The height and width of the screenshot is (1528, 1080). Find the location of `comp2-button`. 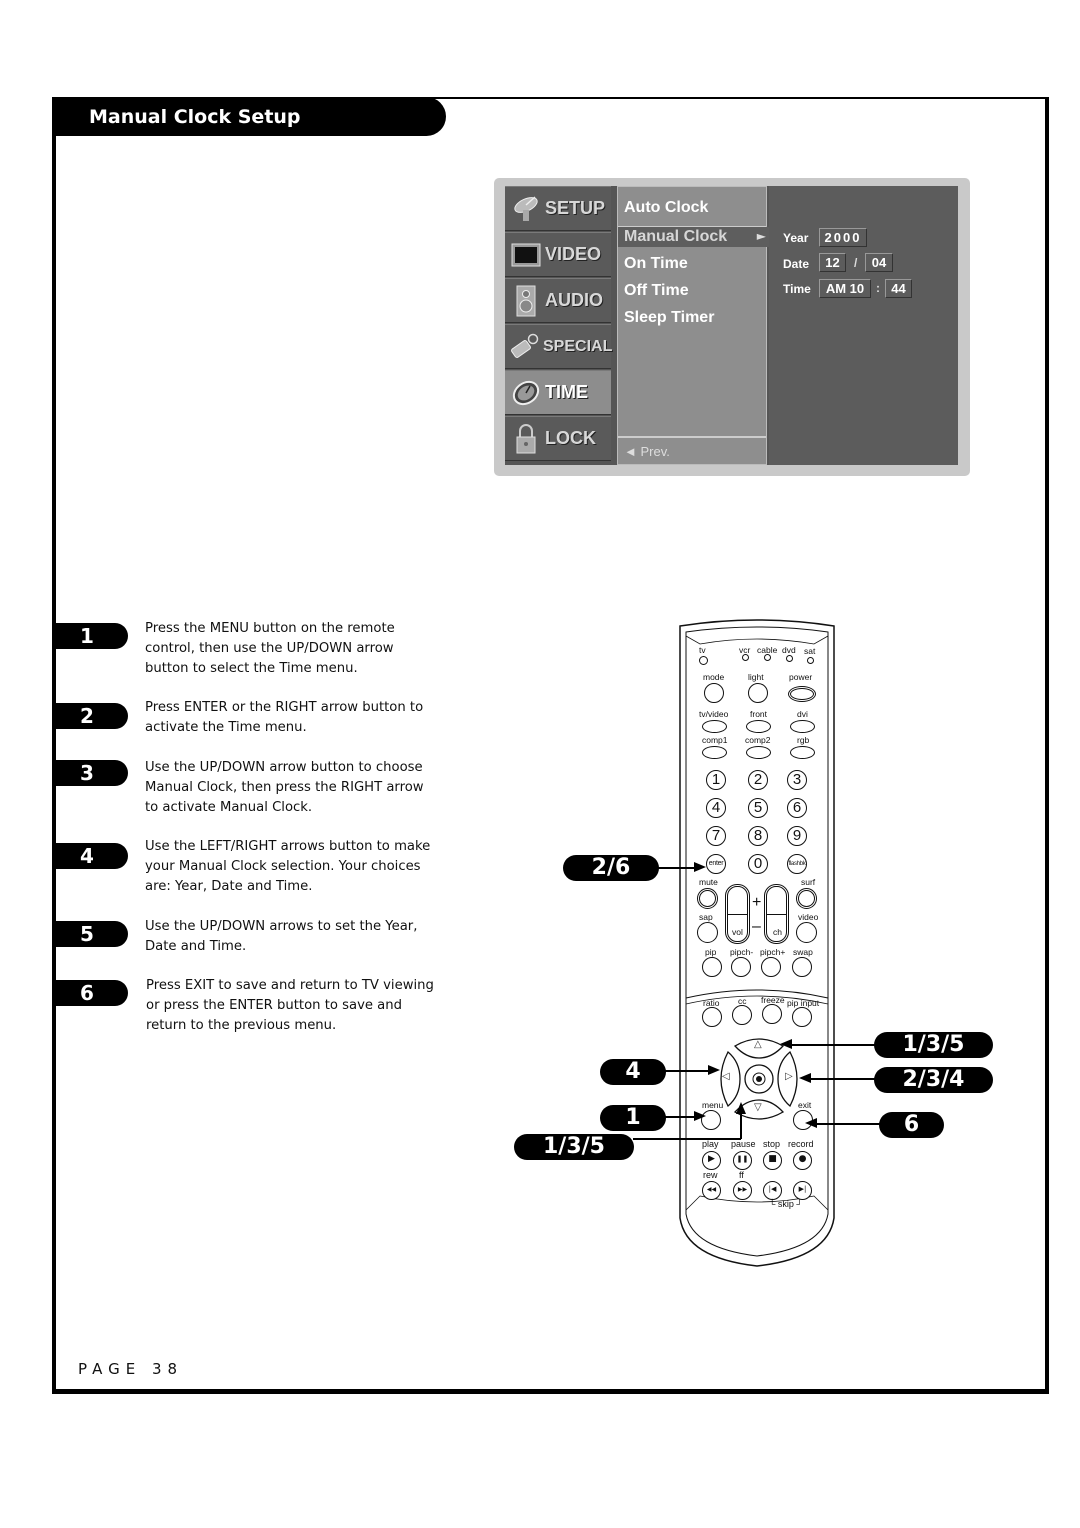

comp2-button is located at coordinates (758, 752).